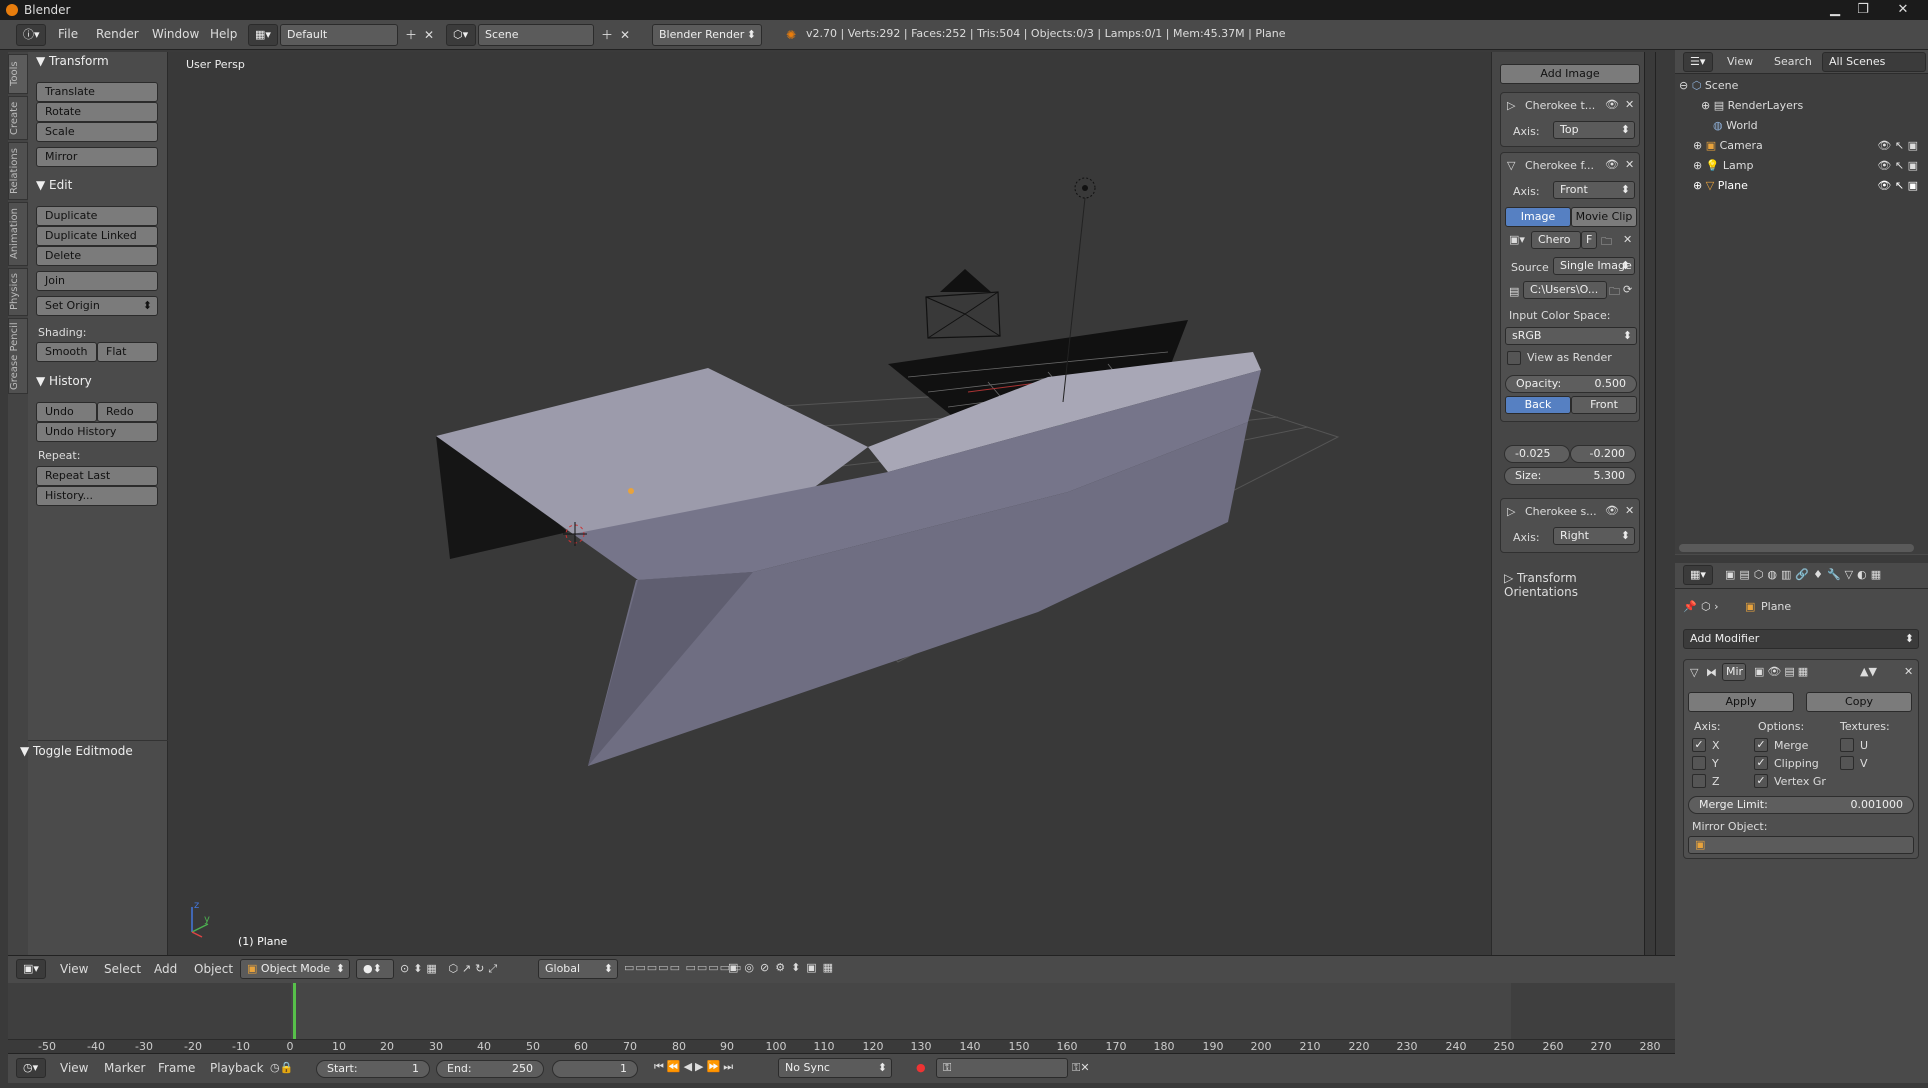 The width and height of the screenshot is (1928, 1088). What do you see at coordinates (1801, 86) in the screenshot?
I see `outliner-row-scene: ⊖ ⬡ Scene` at bounding box center [1801, 86].